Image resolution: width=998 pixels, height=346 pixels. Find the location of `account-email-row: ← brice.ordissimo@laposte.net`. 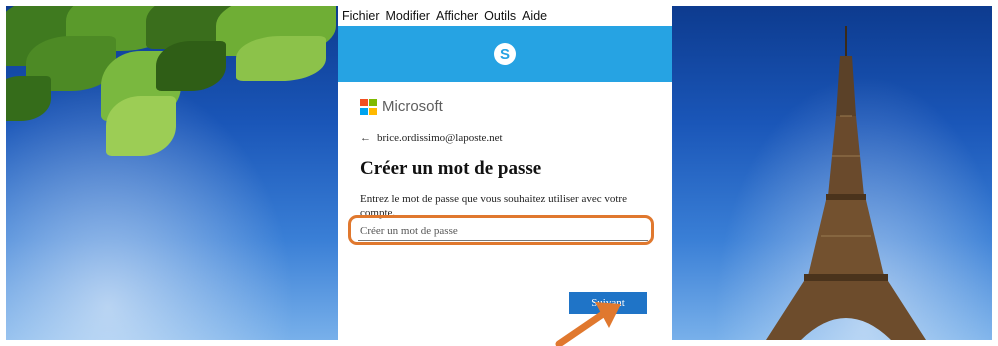

account-email-row: ← brice.ordissimo@laposte.net is located at coordinates (431, 138).